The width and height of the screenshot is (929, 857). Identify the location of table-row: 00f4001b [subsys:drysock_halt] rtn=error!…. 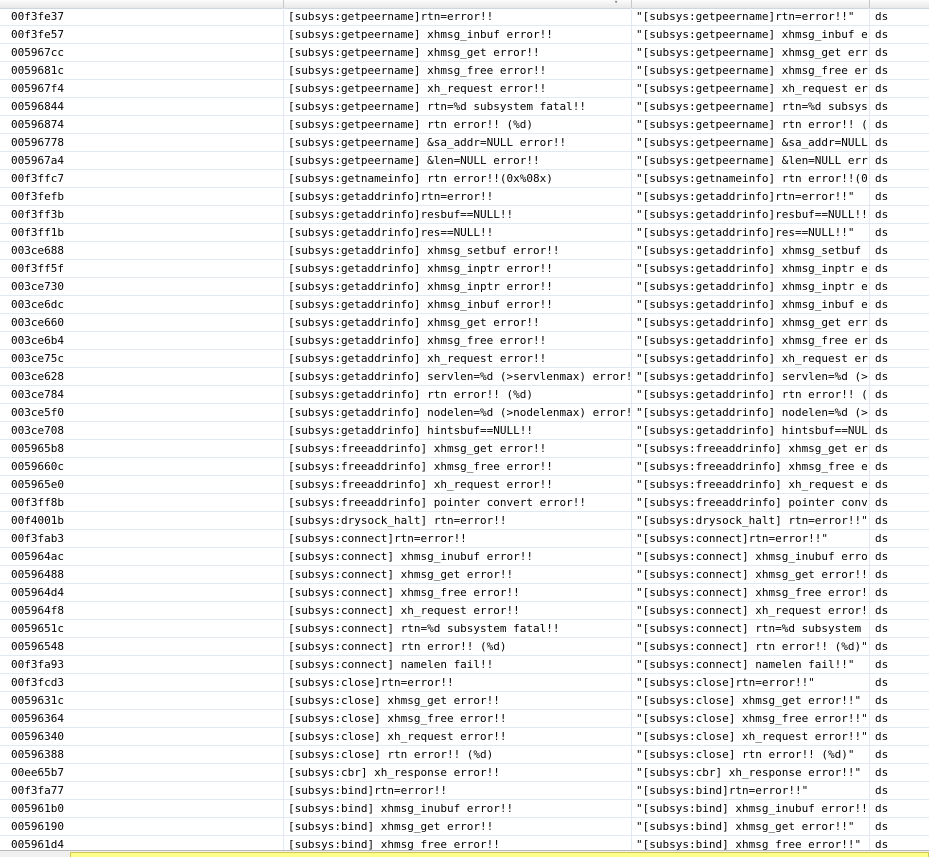
(464, 521).